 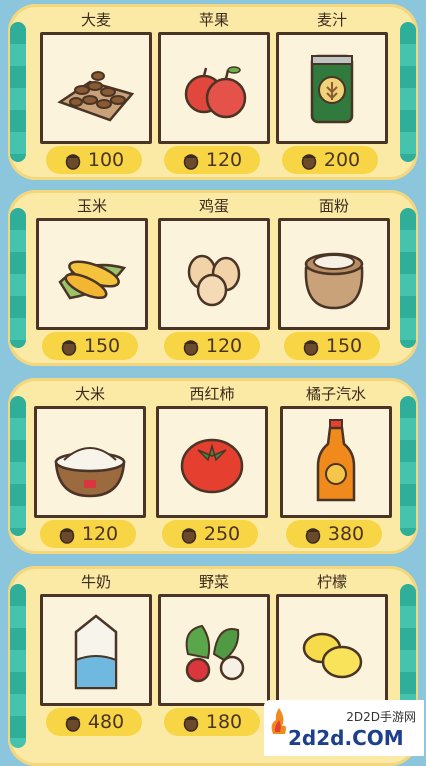 What do you see at coordinates (92, 280) in the screenshot?
I see `corn-icon` at bounding box center [92, 280].